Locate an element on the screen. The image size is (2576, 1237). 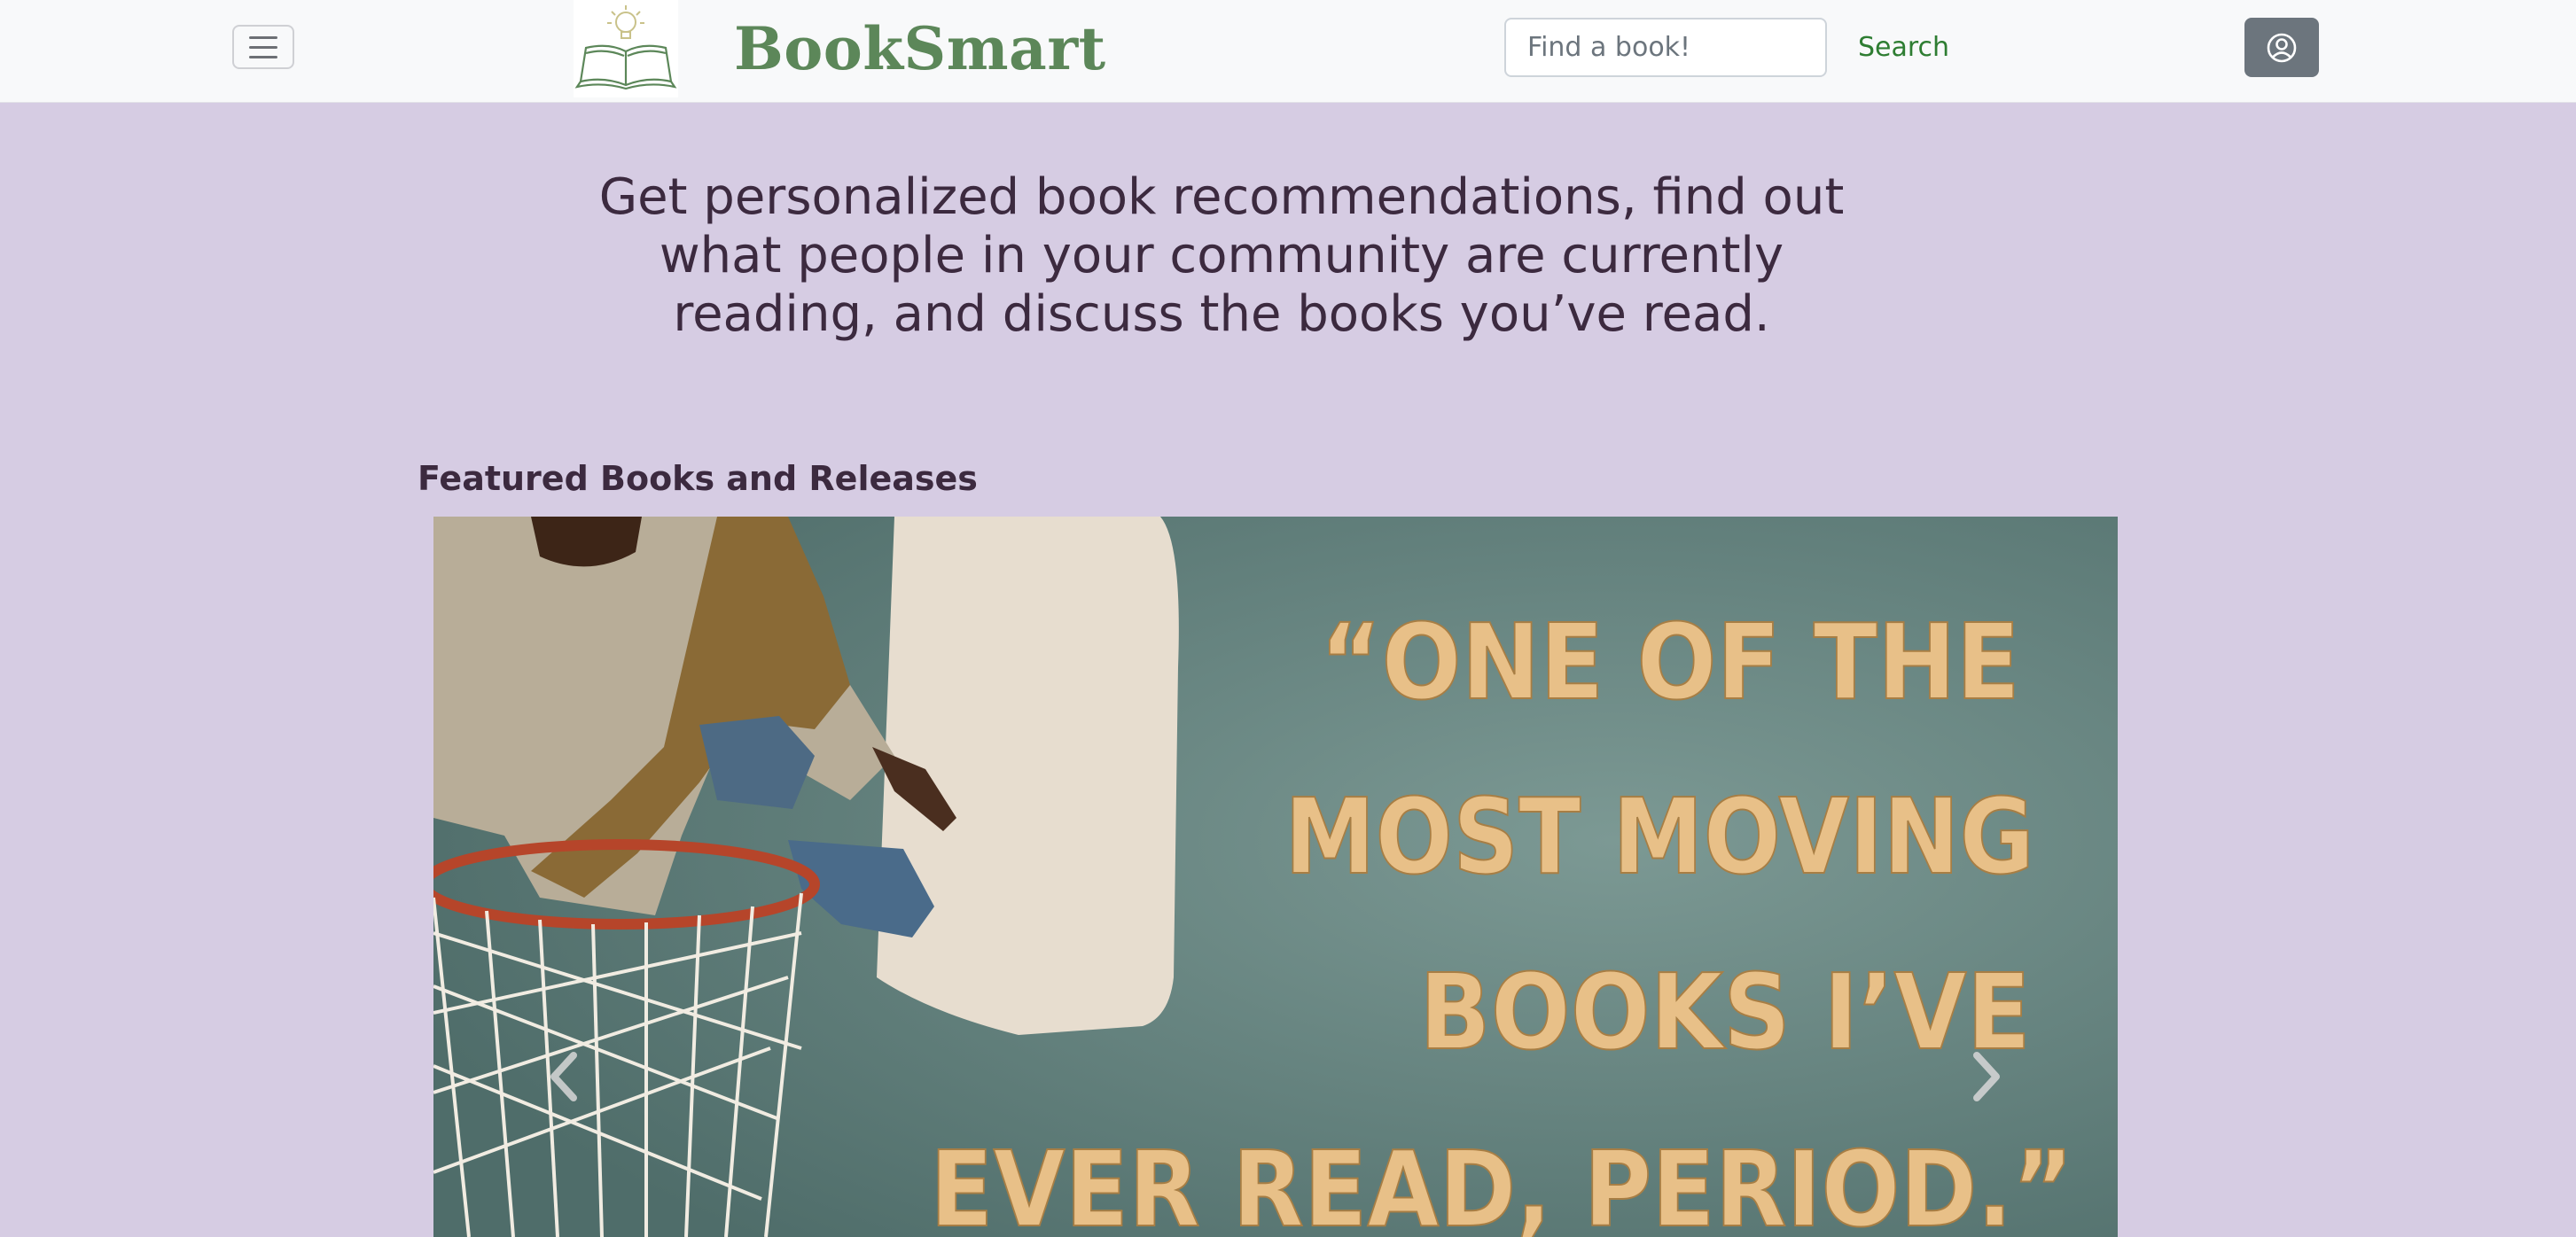
chevron-left-icon is located at coordinates (563, 1076).